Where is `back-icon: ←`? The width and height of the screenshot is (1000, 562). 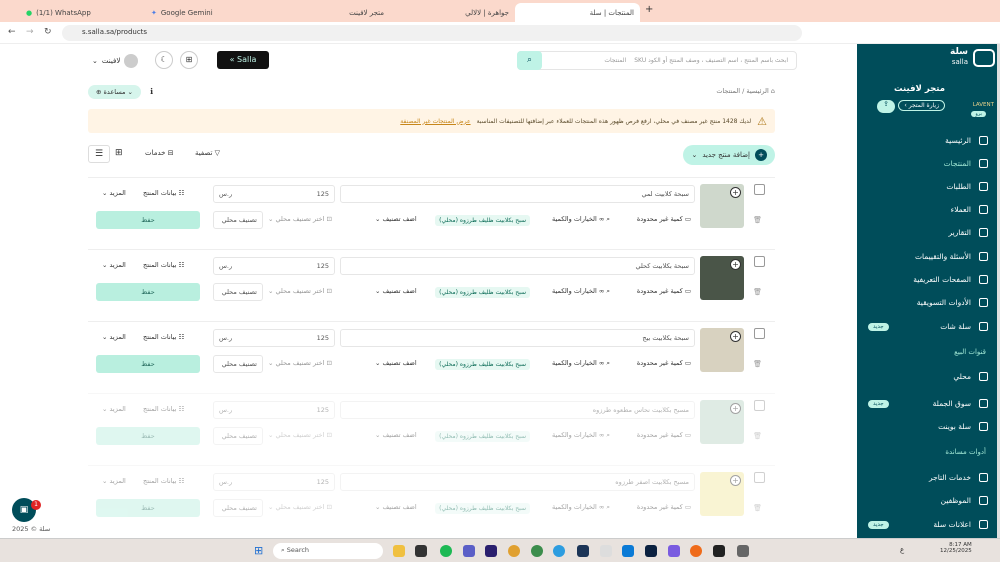
back-icon: ← is located at coordinates (12, 32).